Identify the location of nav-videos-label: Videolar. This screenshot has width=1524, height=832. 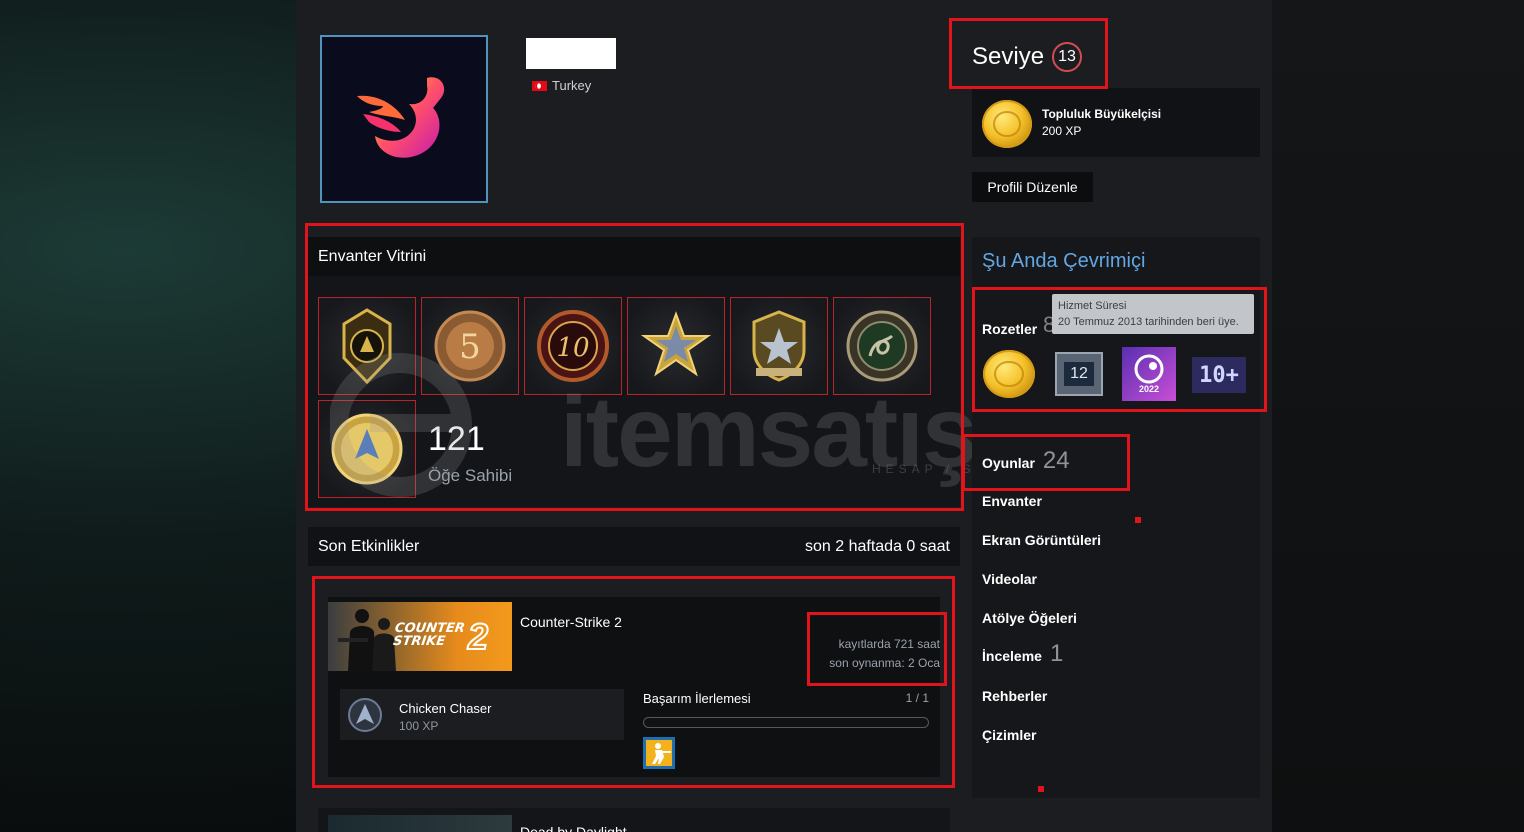
(1009, 579).